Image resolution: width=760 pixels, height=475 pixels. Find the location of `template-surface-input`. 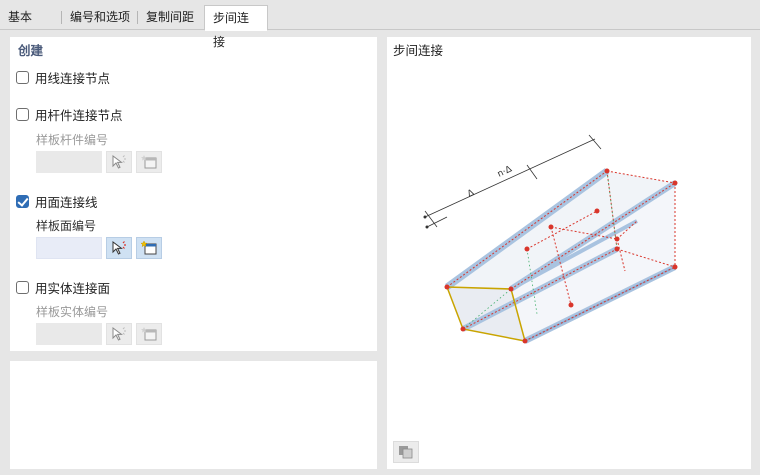

template-surface-input is located at coordinates (69, 248).